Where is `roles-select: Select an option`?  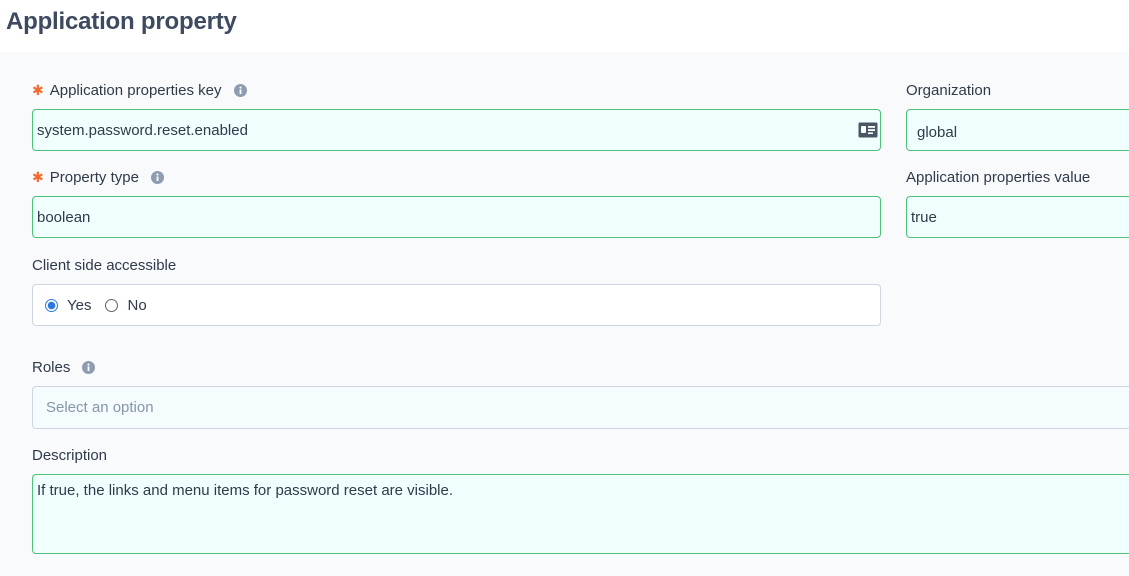
roles-select: Select an option is located at coordinates (580, 407).